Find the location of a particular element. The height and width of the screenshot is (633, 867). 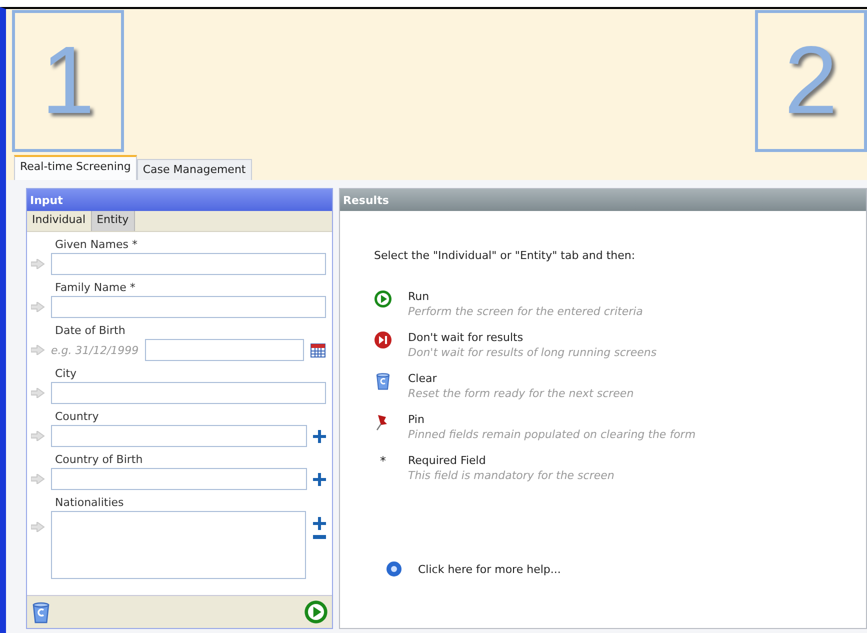

legend-description: This field is mandatory for the screen is located at coordinates (511, 475).